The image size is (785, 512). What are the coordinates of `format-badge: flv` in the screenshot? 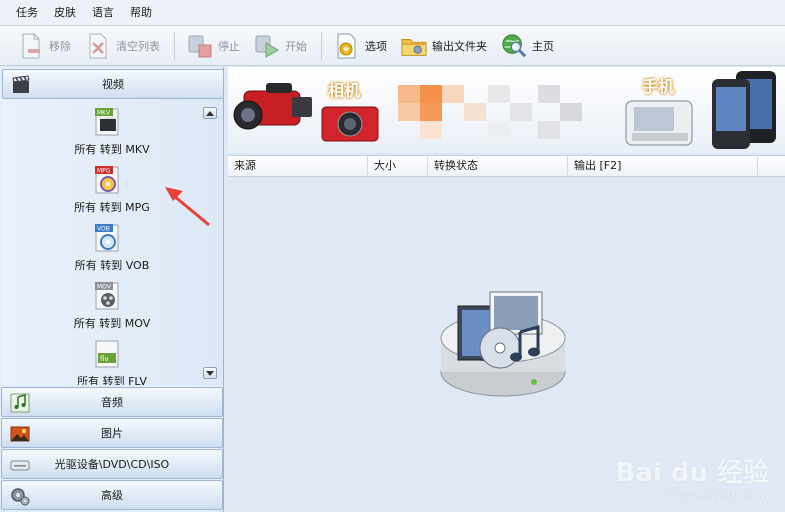 It's located at (104, 359).